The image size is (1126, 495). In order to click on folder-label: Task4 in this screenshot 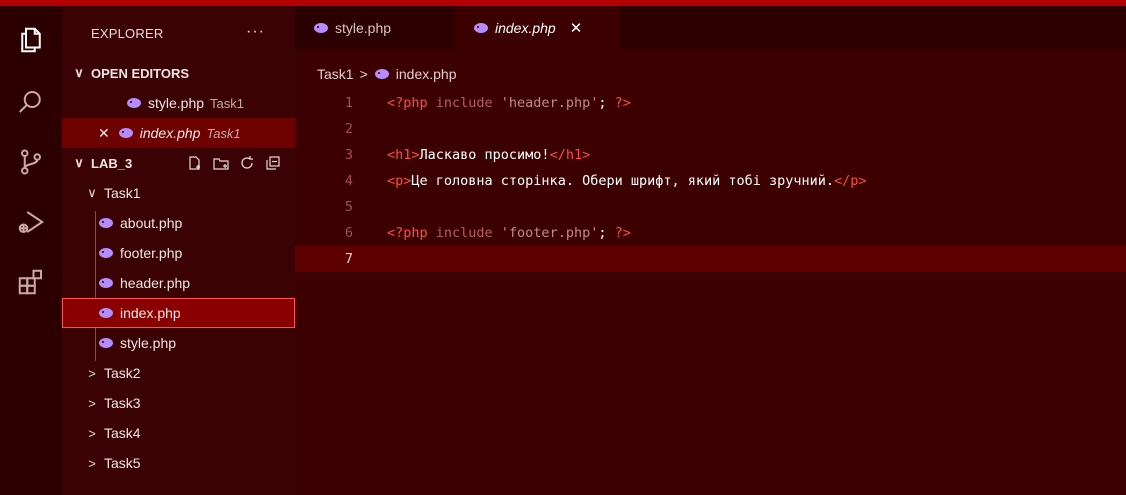, I will do `click(122, 433)`.